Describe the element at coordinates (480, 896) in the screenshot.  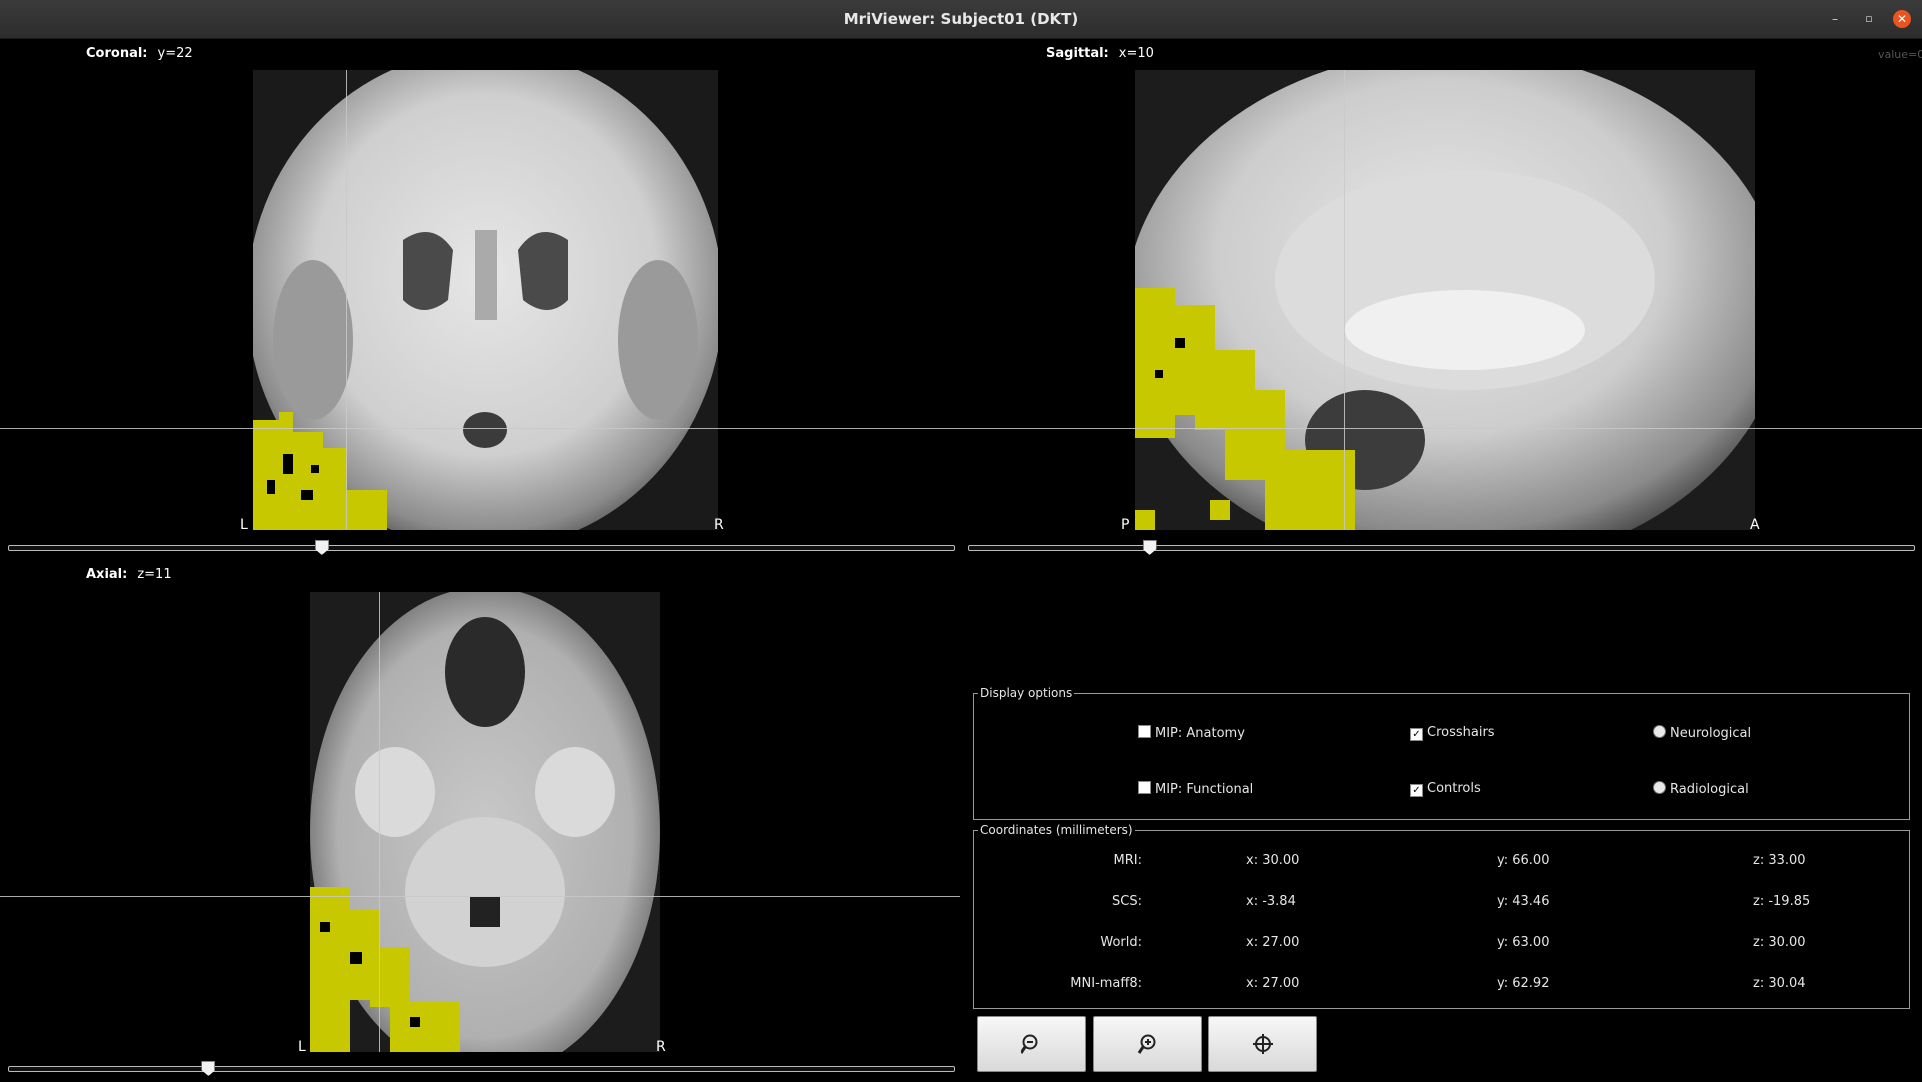
I see `axial-crosshair-horizontal` at that location.